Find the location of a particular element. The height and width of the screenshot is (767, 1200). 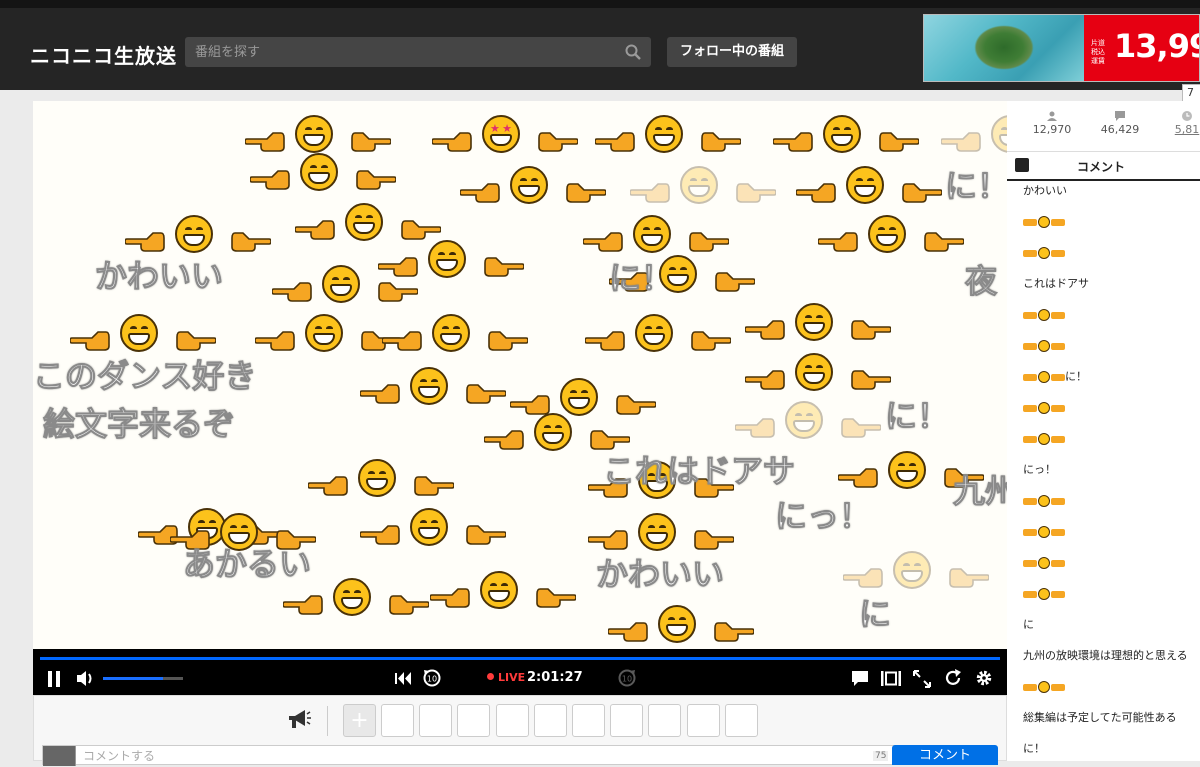

ad-tag: 7 is located at coordinates (1191, 93).